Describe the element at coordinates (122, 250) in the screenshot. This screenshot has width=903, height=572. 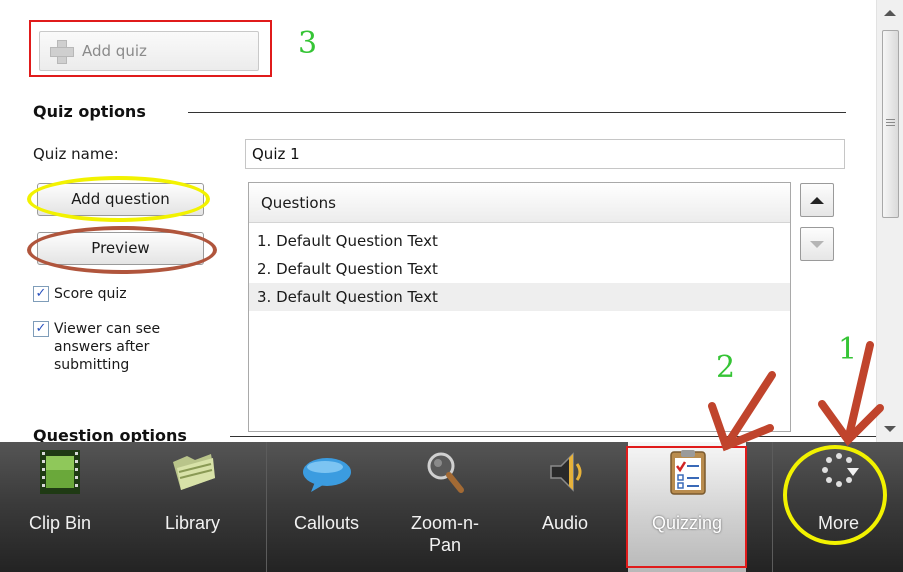
I see `highlight-ellipse-preview` at that location.